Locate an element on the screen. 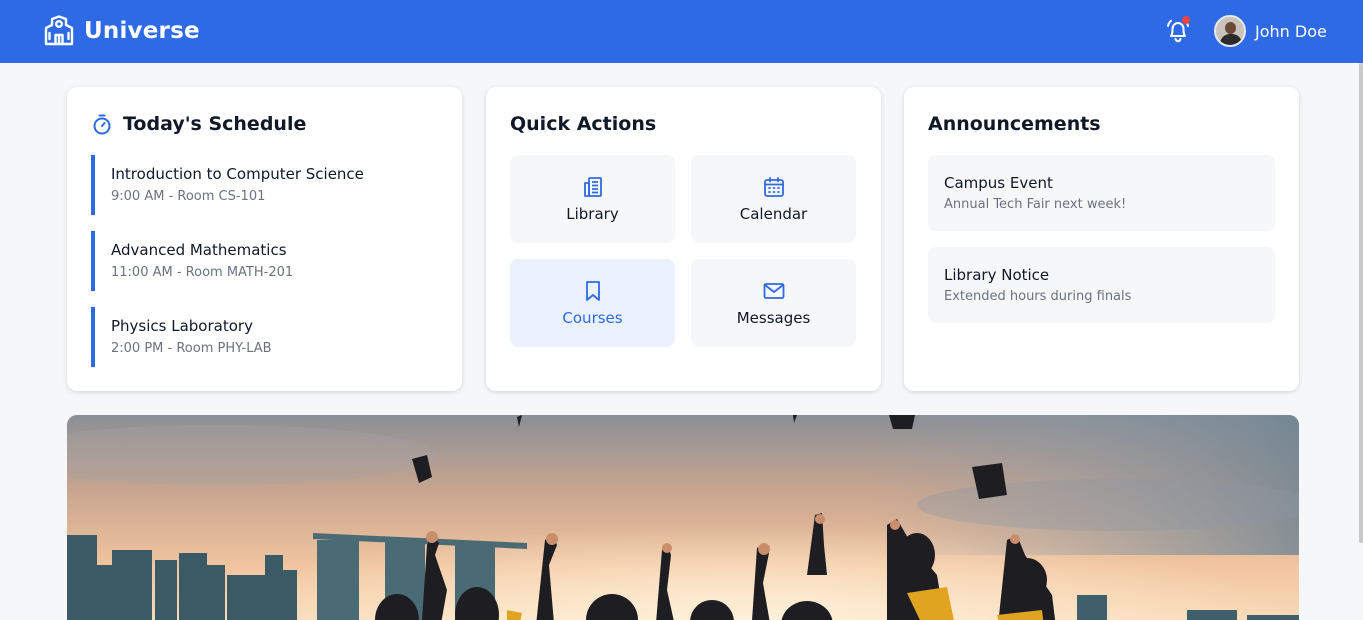 The height and width of the screenshot is (620, 1363). course-name: Introduction to Computer Science is located at coordinates (237, 174).